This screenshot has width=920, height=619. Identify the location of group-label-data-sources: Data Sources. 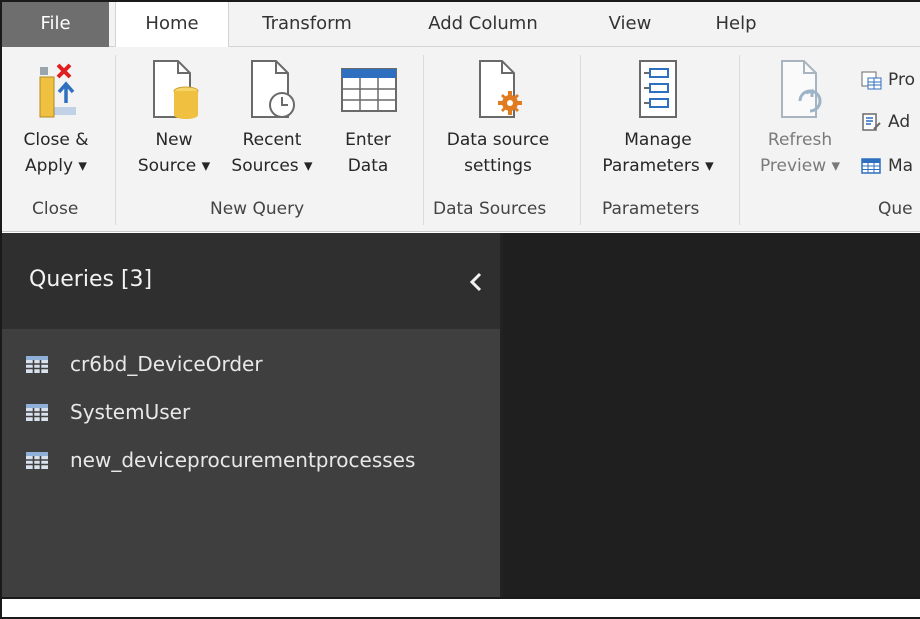
(490, 209).